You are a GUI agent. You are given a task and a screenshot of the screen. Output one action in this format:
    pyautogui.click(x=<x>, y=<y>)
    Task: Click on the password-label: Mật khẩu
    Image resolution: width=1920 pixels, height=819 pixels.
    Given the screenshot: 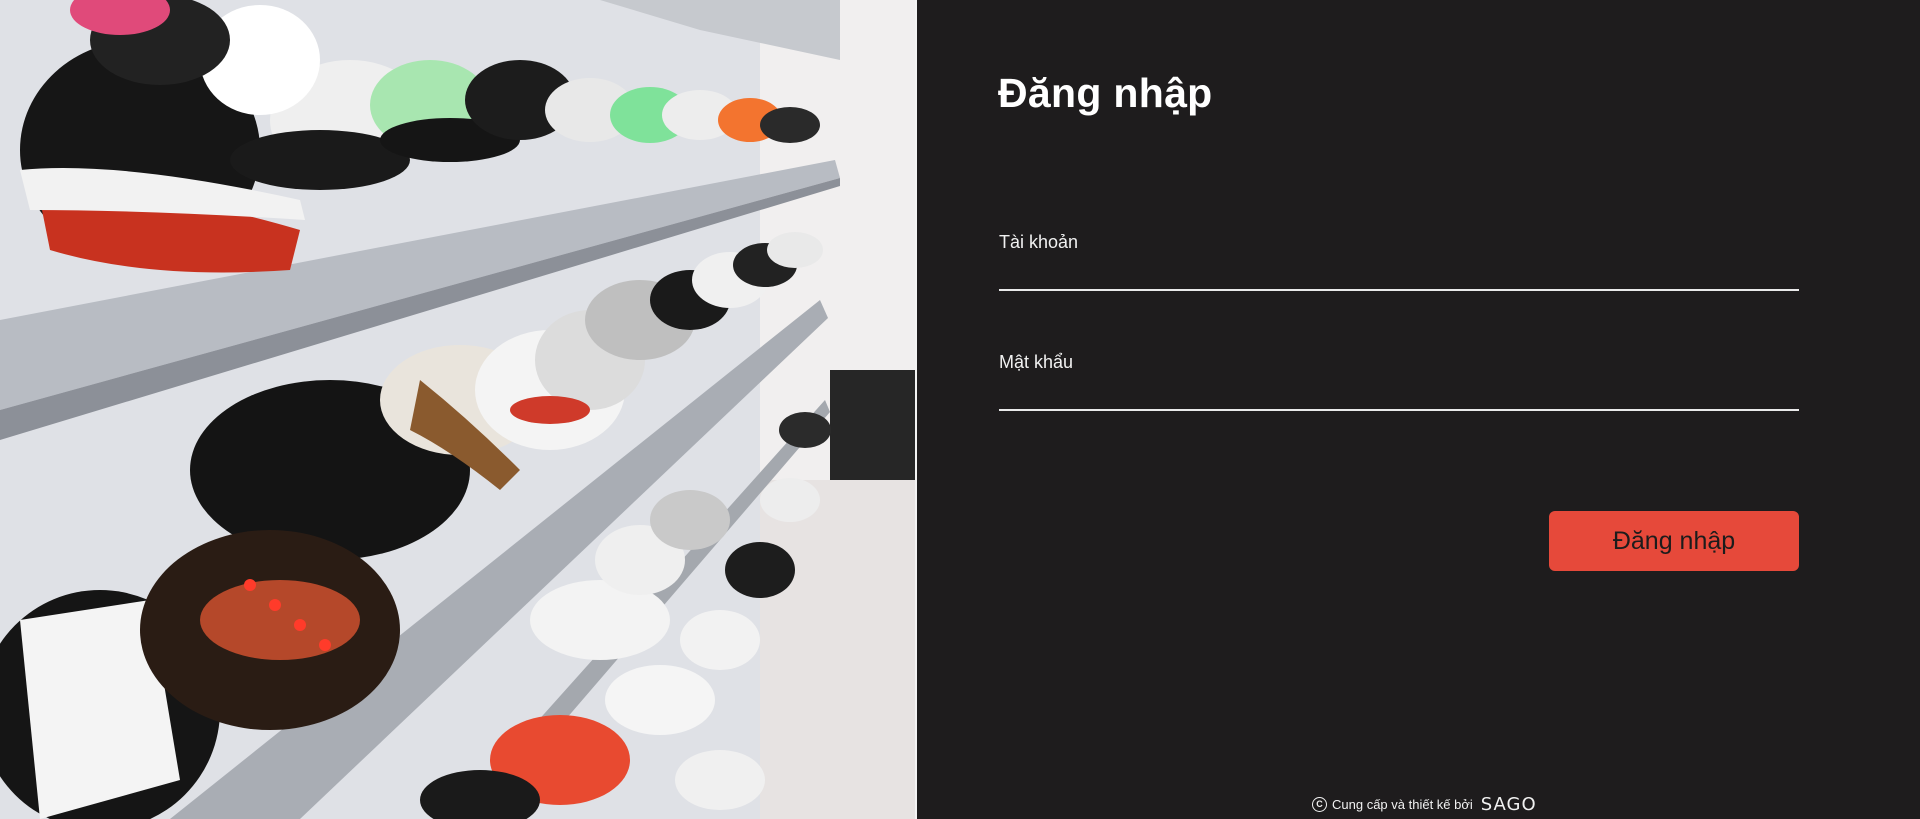 What is the action you would take?
    pyautogui.click(x=1036, y=362)
    